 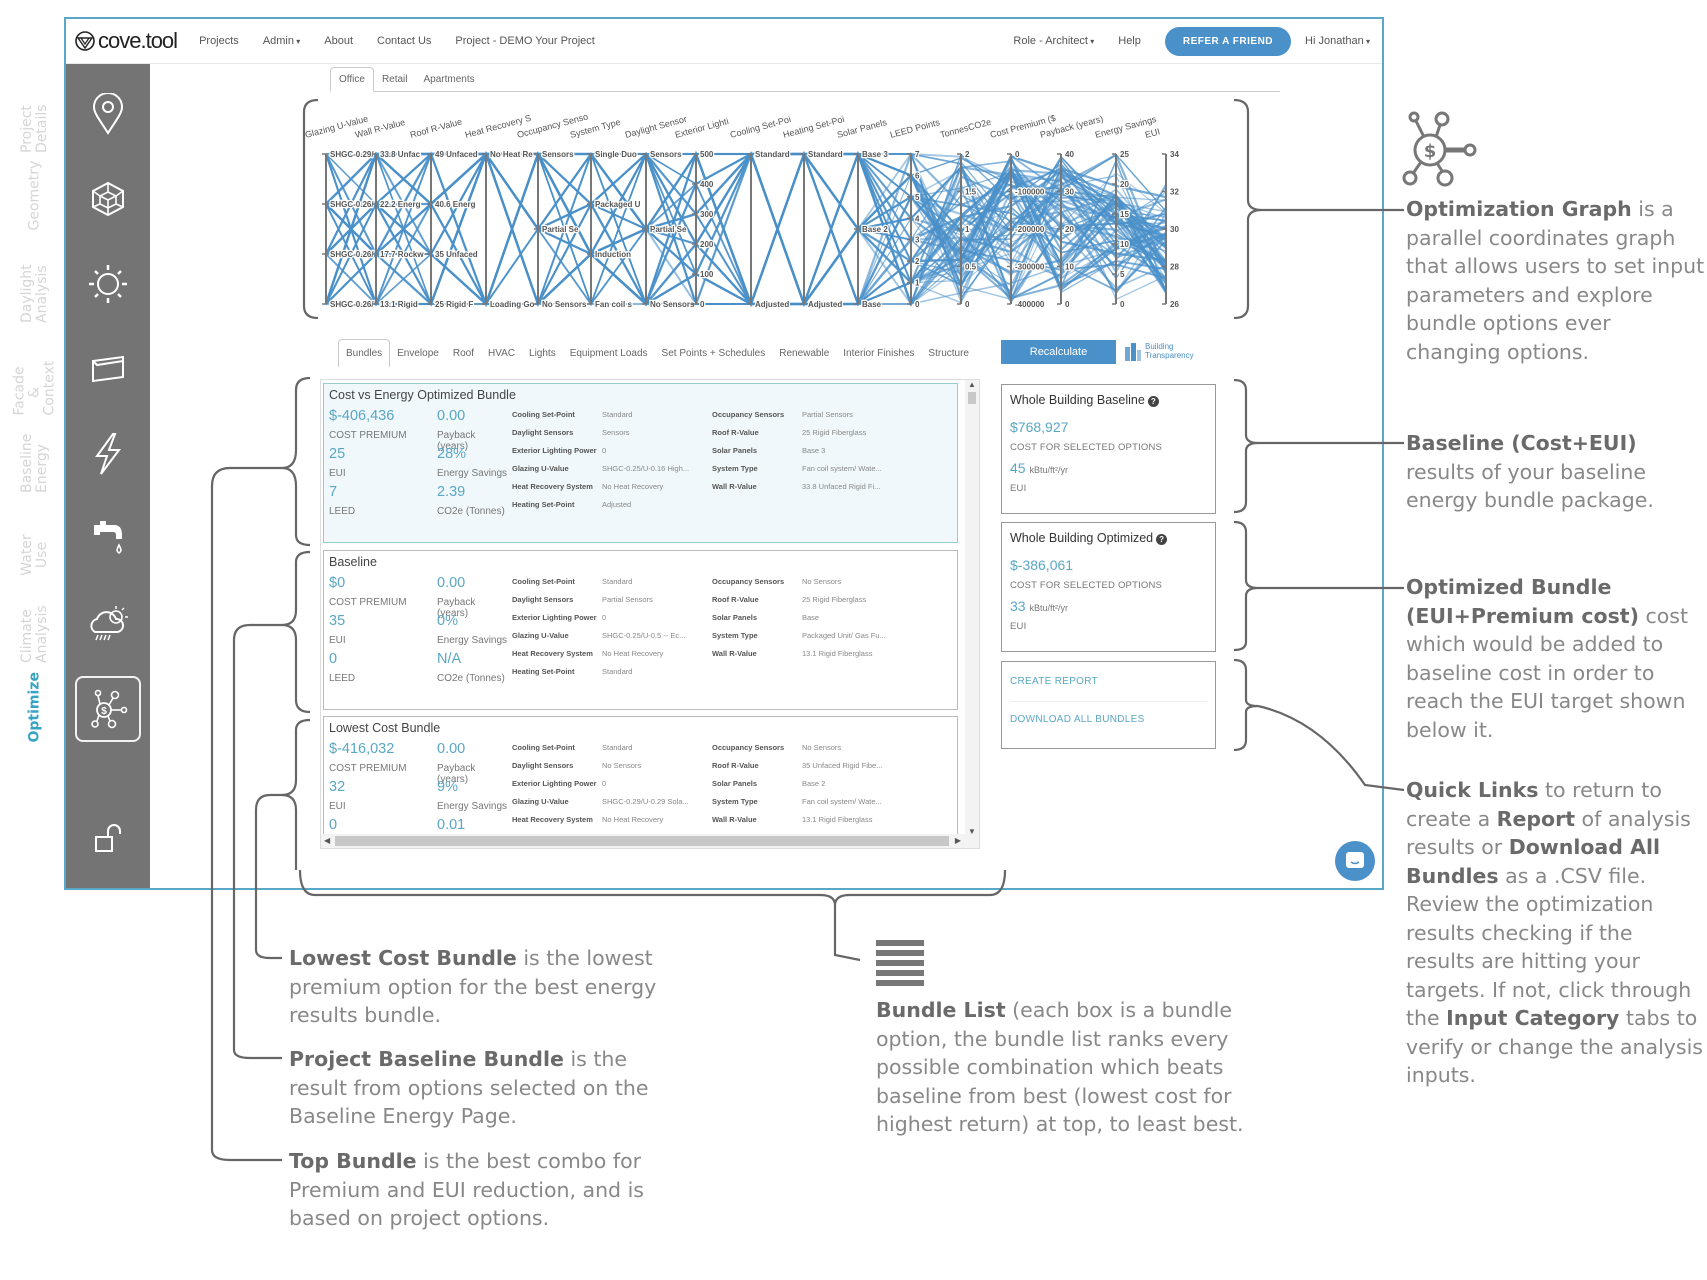 What do you see at coordinates (1228, 41) in the screenshot?
I see `refer-friend-button: REFER A FRIEND` at bounding box center [1228, 41].